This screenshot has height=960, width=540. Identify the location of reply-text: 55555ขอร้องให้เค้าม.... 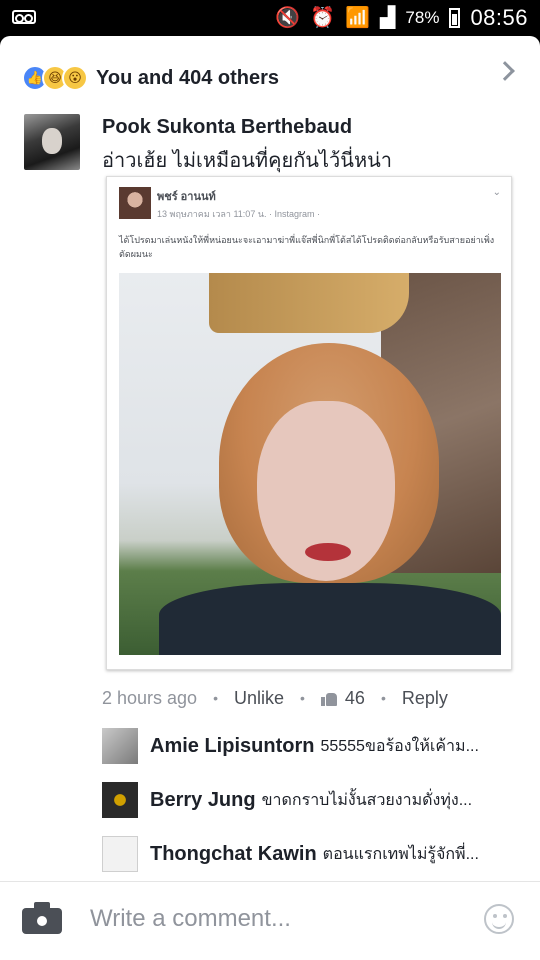
(399, 746).